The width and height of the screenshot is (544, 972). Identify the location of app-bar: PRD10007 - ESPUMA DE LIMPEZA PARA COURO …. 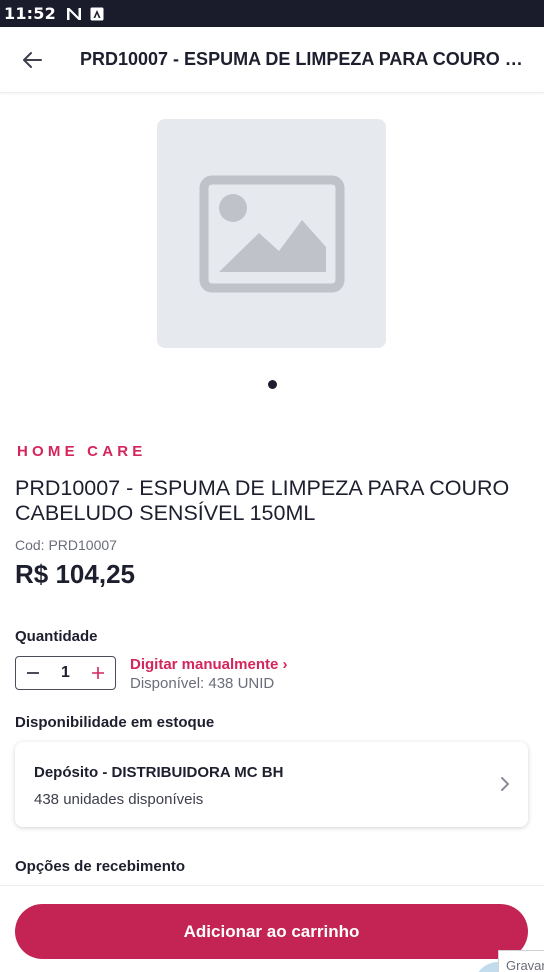
(272, 60).